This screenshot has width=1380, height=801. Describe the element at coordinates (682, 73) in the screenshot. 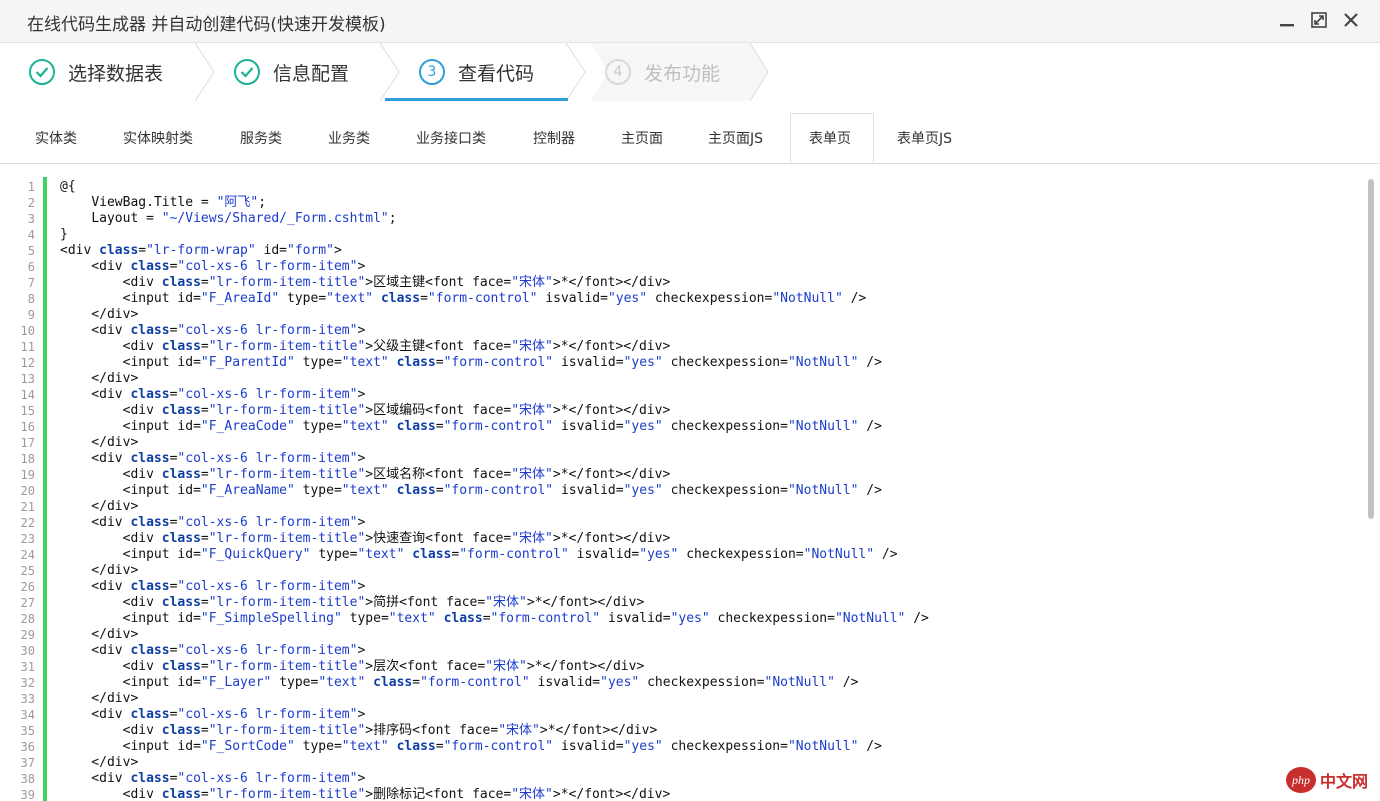

I see `step-label: 发布功能` at that location.